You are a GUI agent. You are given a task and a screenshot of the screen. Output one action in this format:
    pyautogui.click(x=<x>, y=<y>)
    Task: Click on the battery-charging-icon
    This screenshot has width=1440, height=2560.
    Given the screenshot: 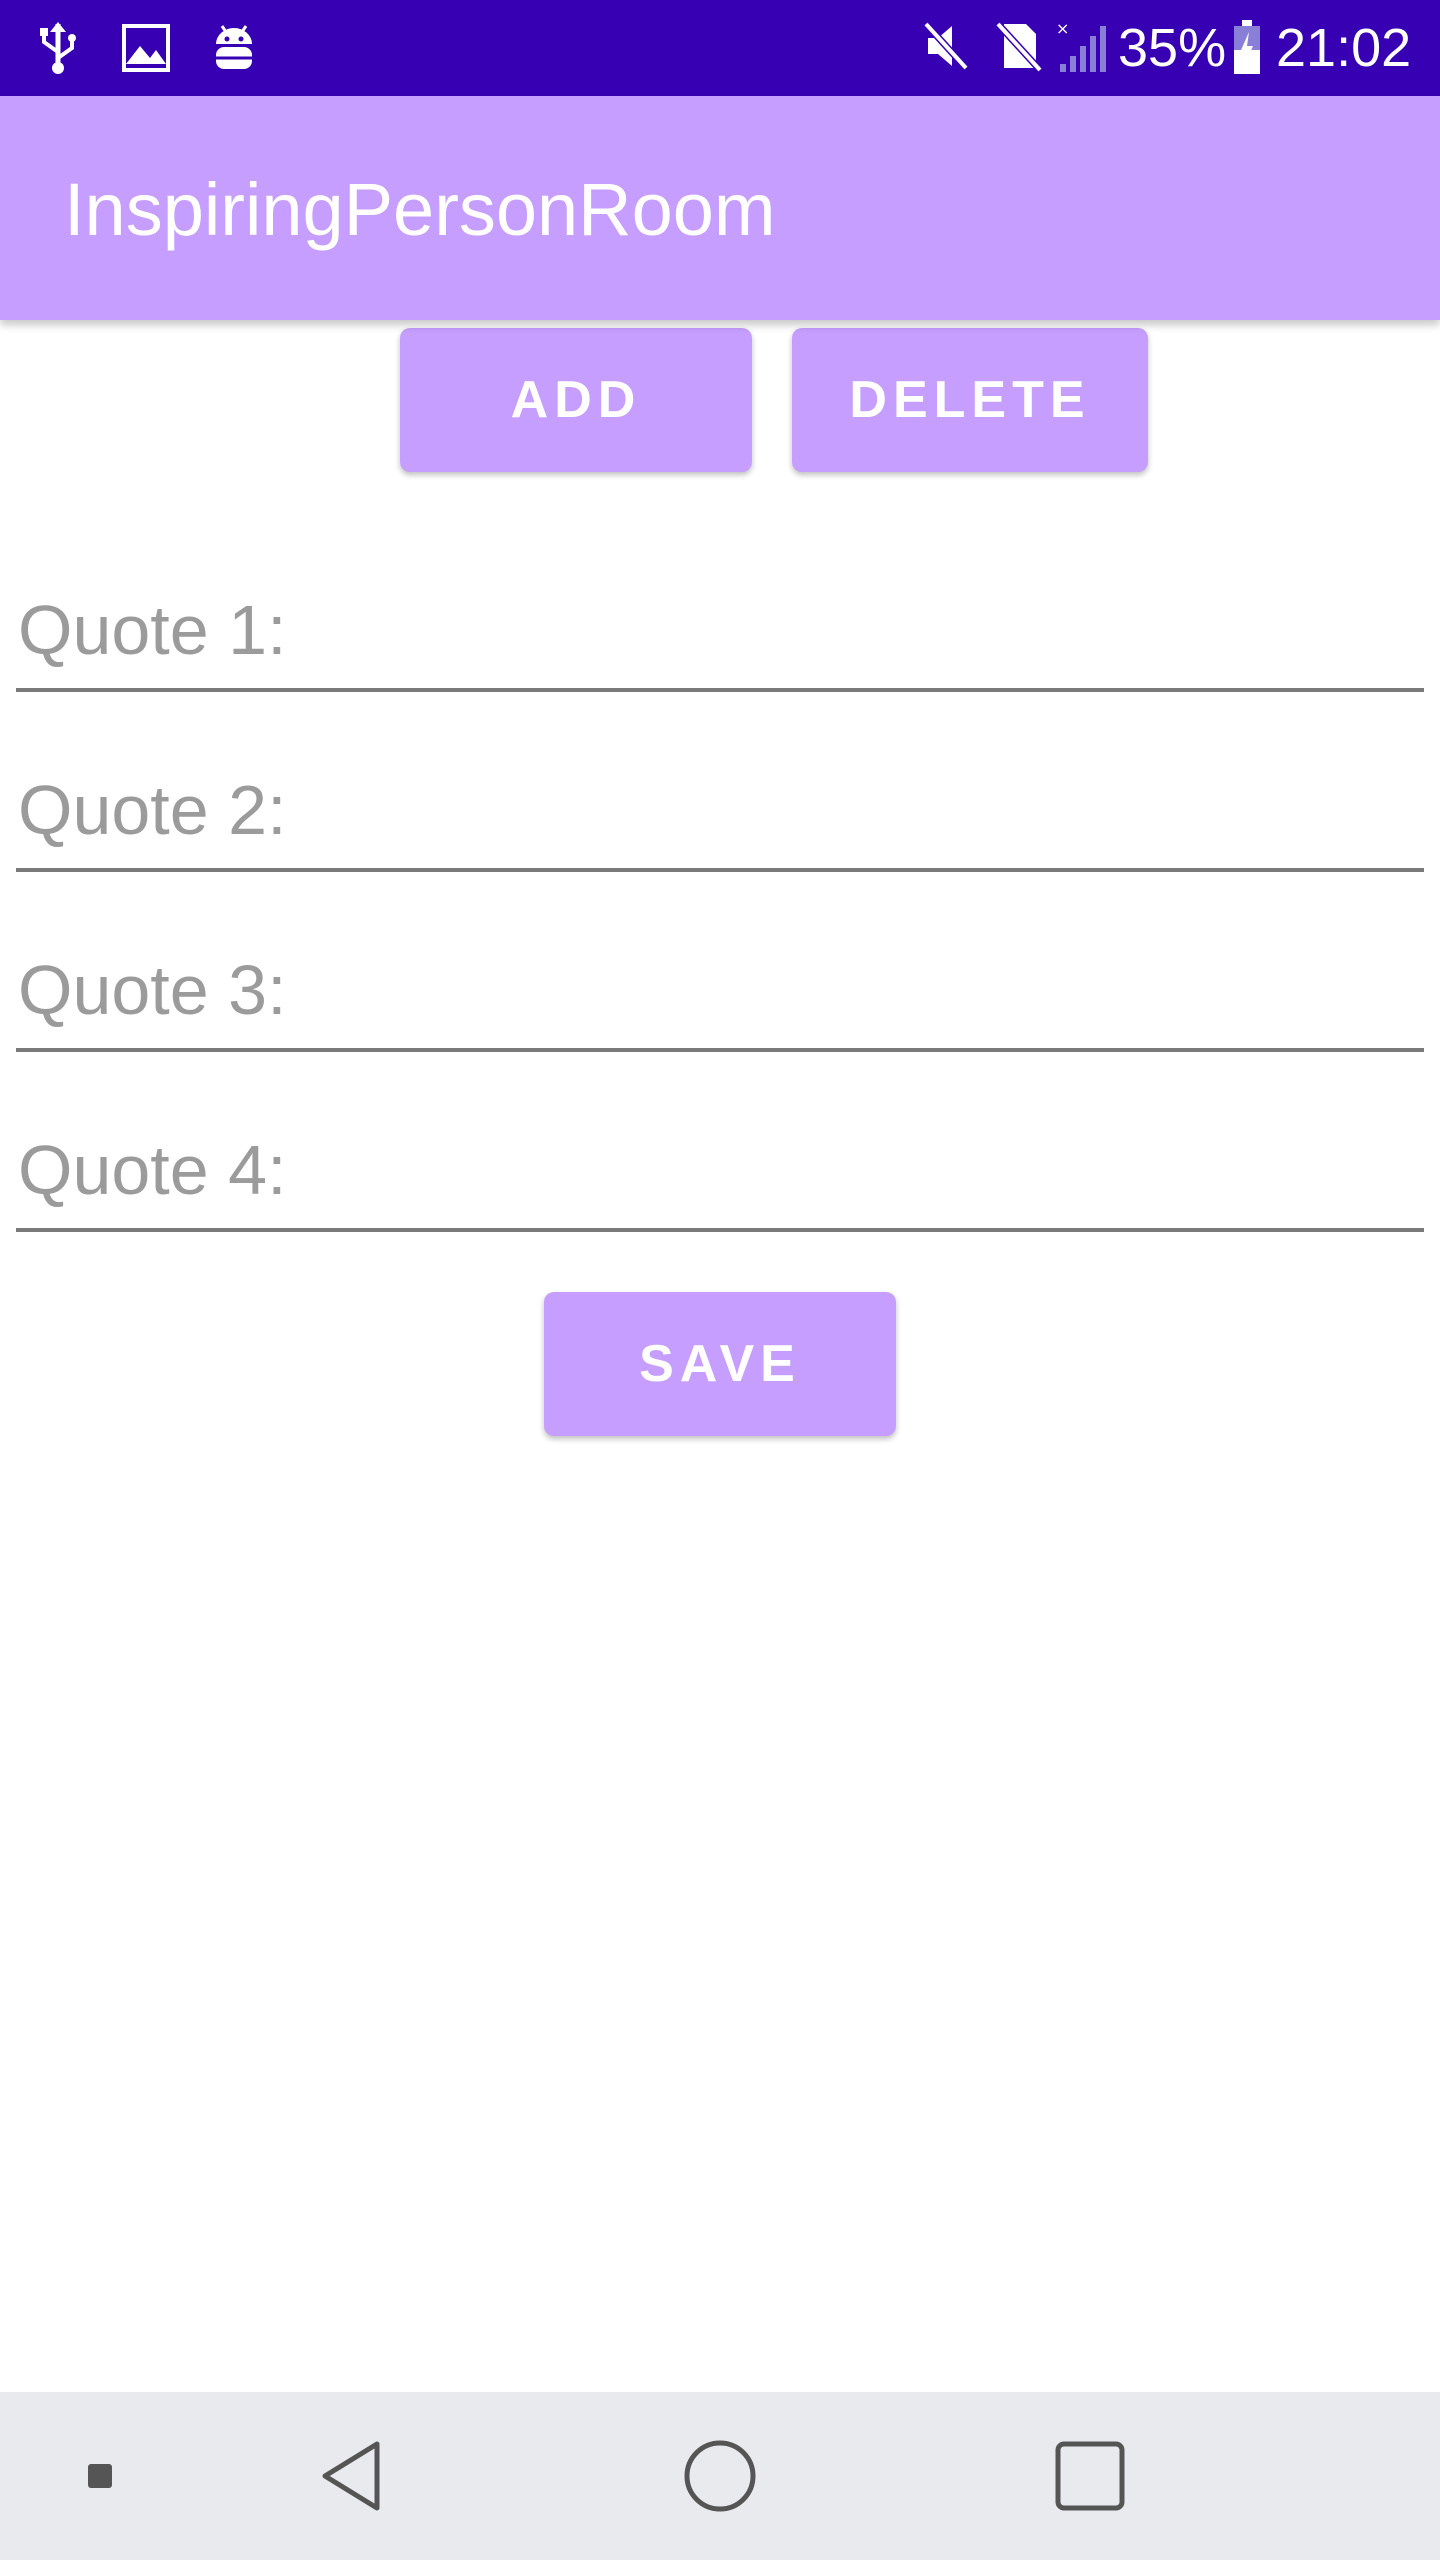 What is the action you would take?
    pyautogui.click(x=1247, y=48)
    